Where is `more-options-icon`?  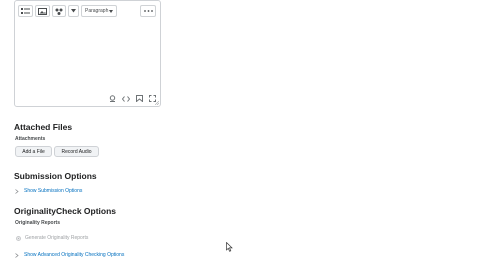
more-options-icon is located at coordinates (148, 11).